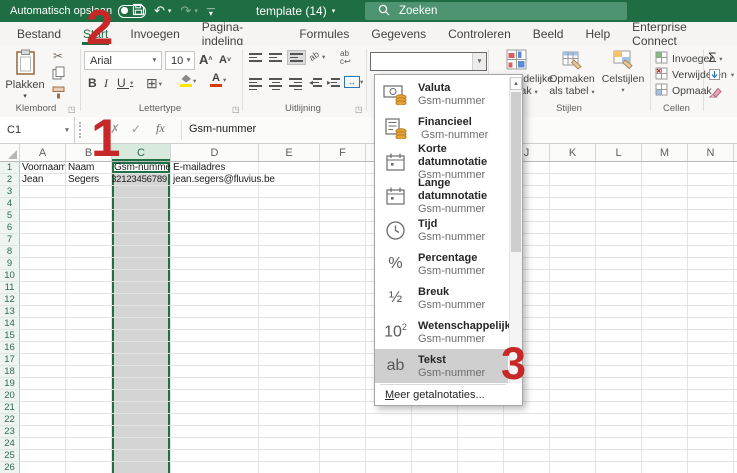 The height and width of the screenshot is (473, 737). What do you see at coordinates (343, 264) in the screenshot?
I see `cell-f9` at bounding box center [343, 264].